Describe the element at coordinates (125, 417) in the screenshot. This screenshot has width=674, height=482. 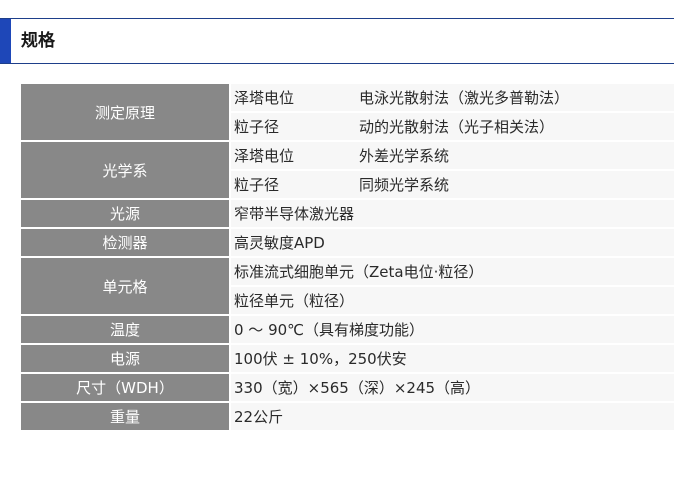
I see `spec-label-weight: 重量` at that location.